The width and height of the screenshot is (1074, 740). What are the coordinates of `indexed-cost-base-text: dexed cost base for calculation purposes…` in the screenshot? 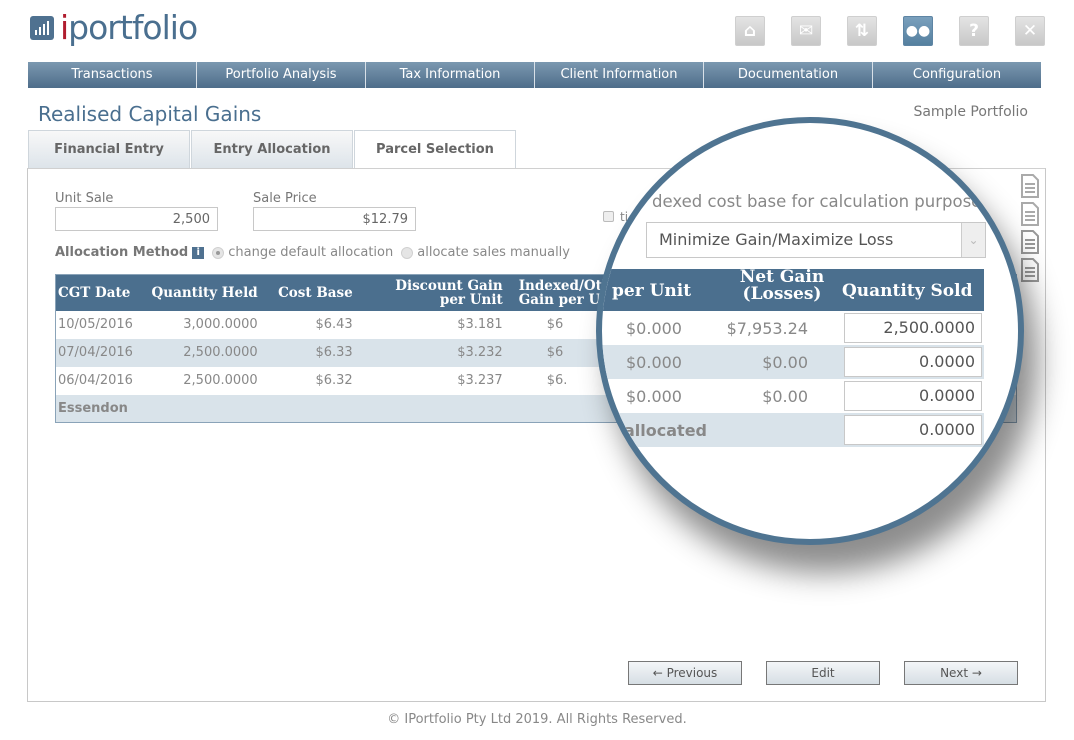 It's located at (824, 201).